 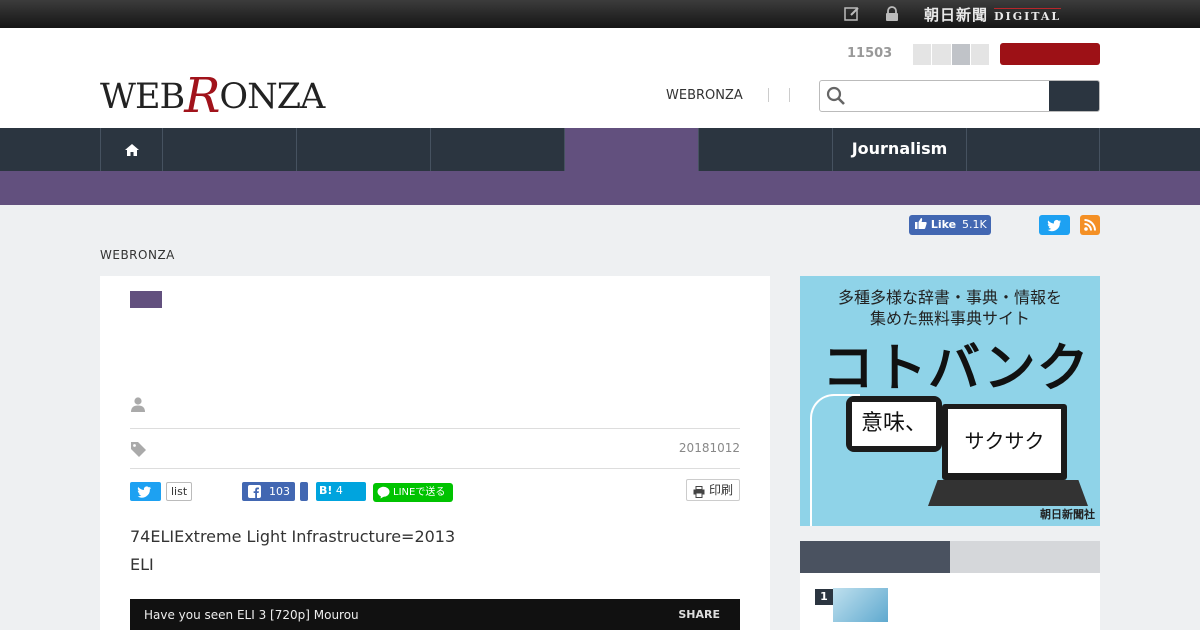 I want to click on category-badge, so click(x=146, y=299).